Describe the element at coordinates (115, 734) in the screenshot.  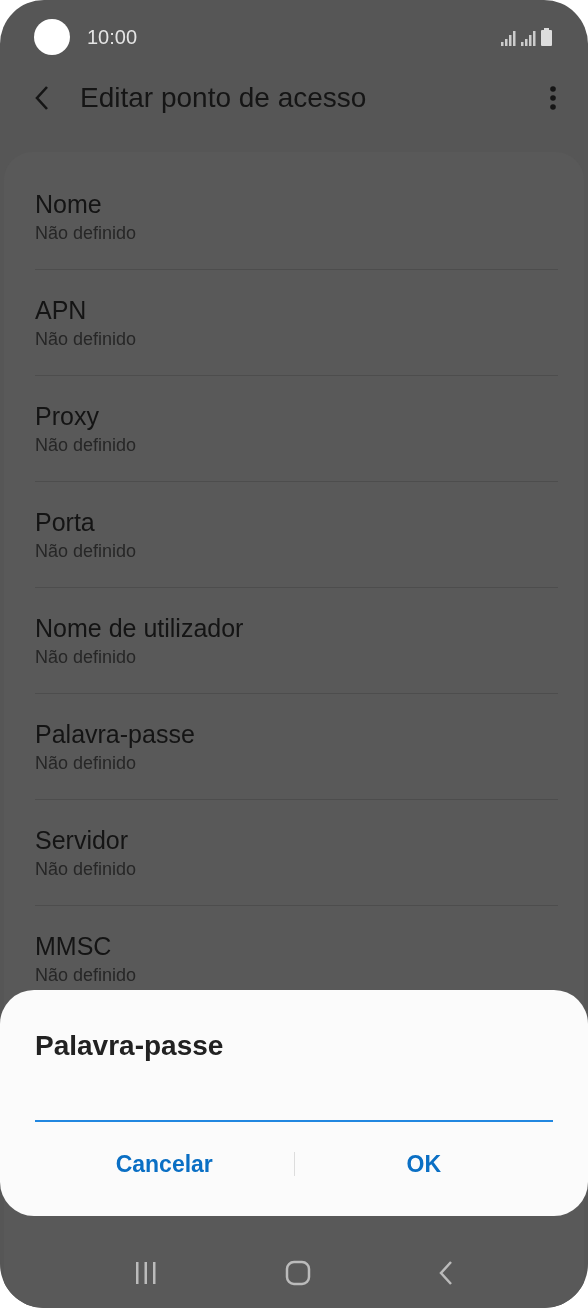
I see `setting-label: Palavra-passe` at that location.